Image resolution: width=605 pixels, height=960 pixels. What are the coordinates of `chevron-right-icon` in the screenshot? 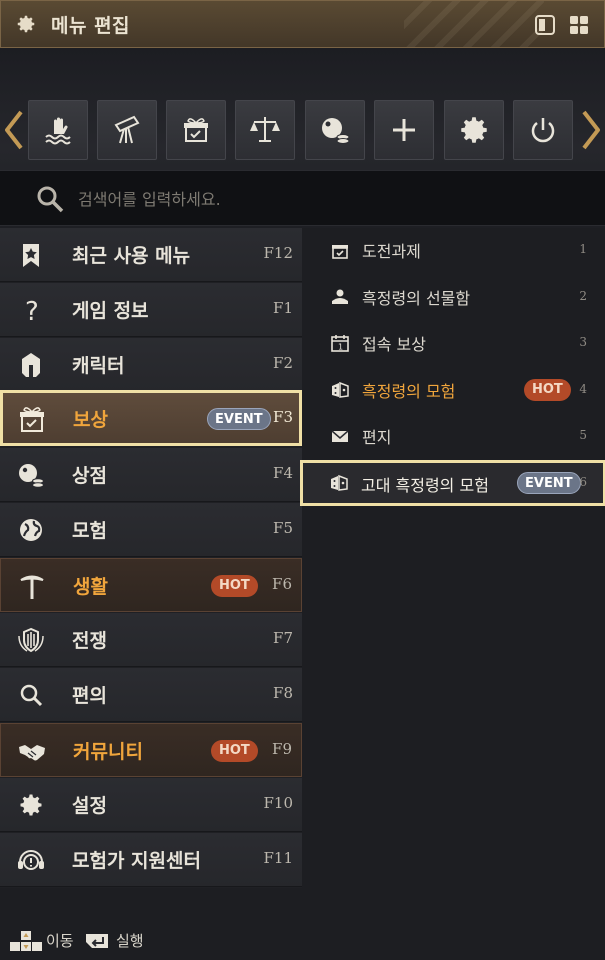 It's located at (591, 130).